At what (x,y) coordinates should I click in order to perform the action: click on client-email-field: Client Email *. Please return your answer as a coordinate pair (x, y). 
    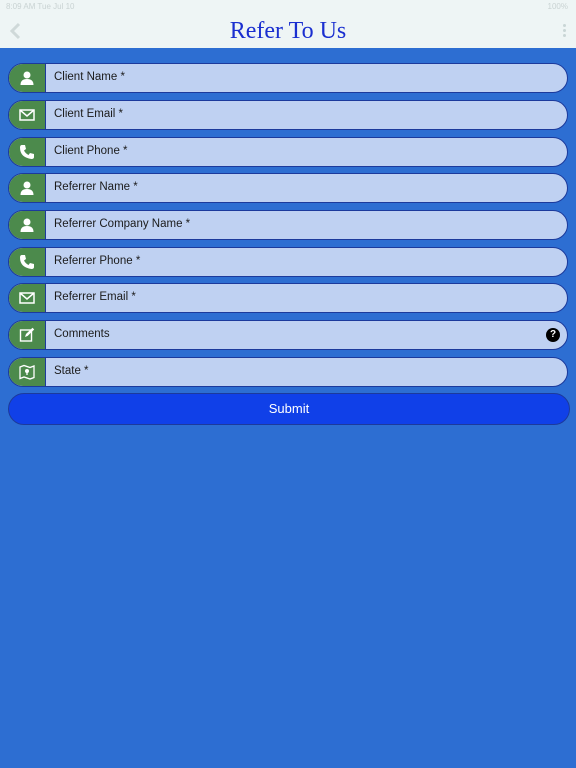
    Looking at the image, I should click on (288, 115).